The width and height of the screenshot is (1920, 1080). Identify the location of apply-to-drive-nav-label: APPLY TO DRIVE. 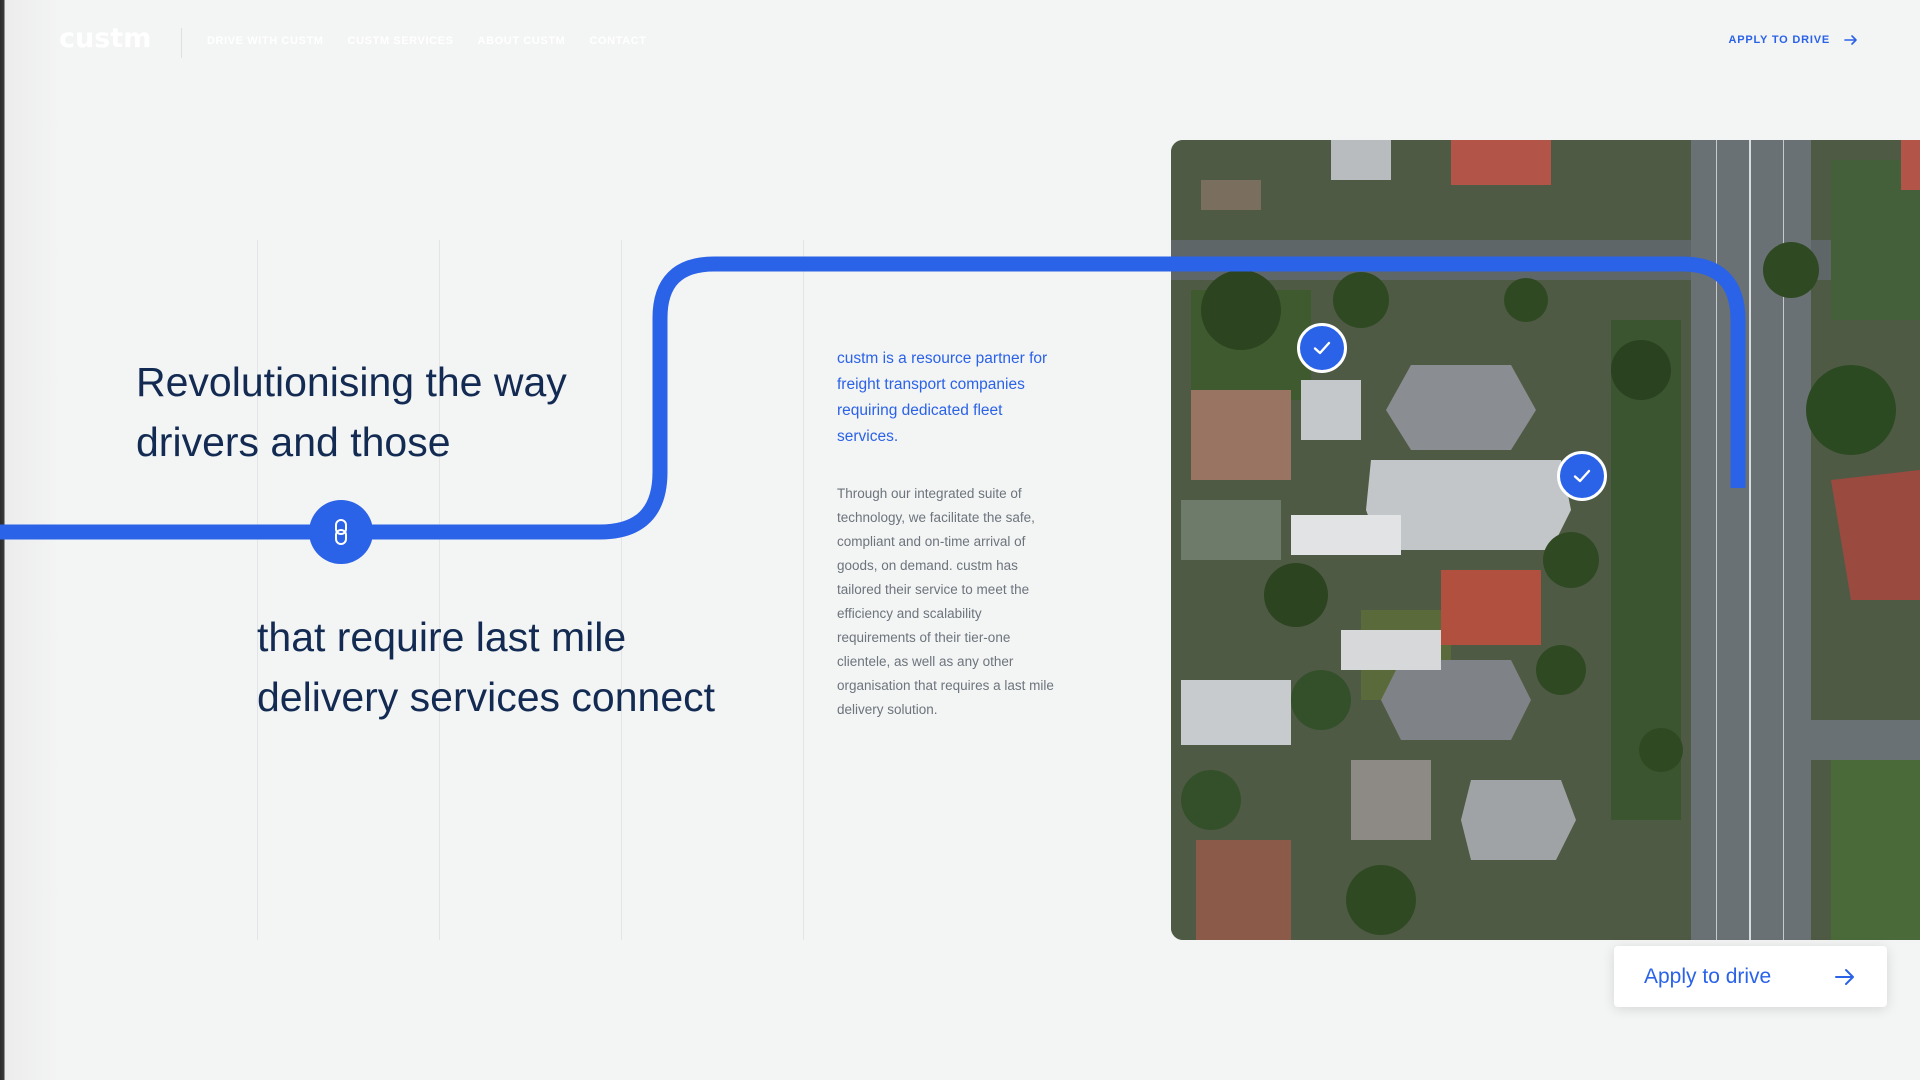
(1779, 40).